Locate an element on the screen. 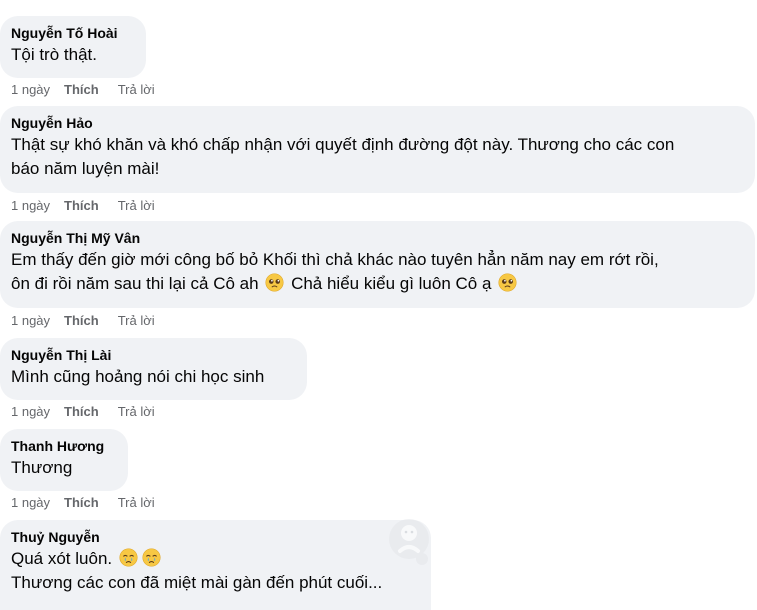 The width and height of the screenshot is (757, 610). comment-author: Nguyễn Tố Hoài is located at coordinates (72, 33).